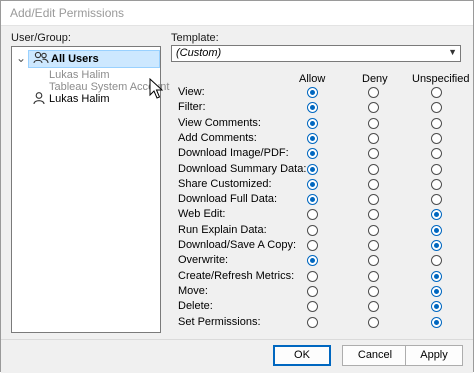 The height and width of the screenshot is (373, 474). I want to click on permission-label: Share Customized:, so click(225, 184).